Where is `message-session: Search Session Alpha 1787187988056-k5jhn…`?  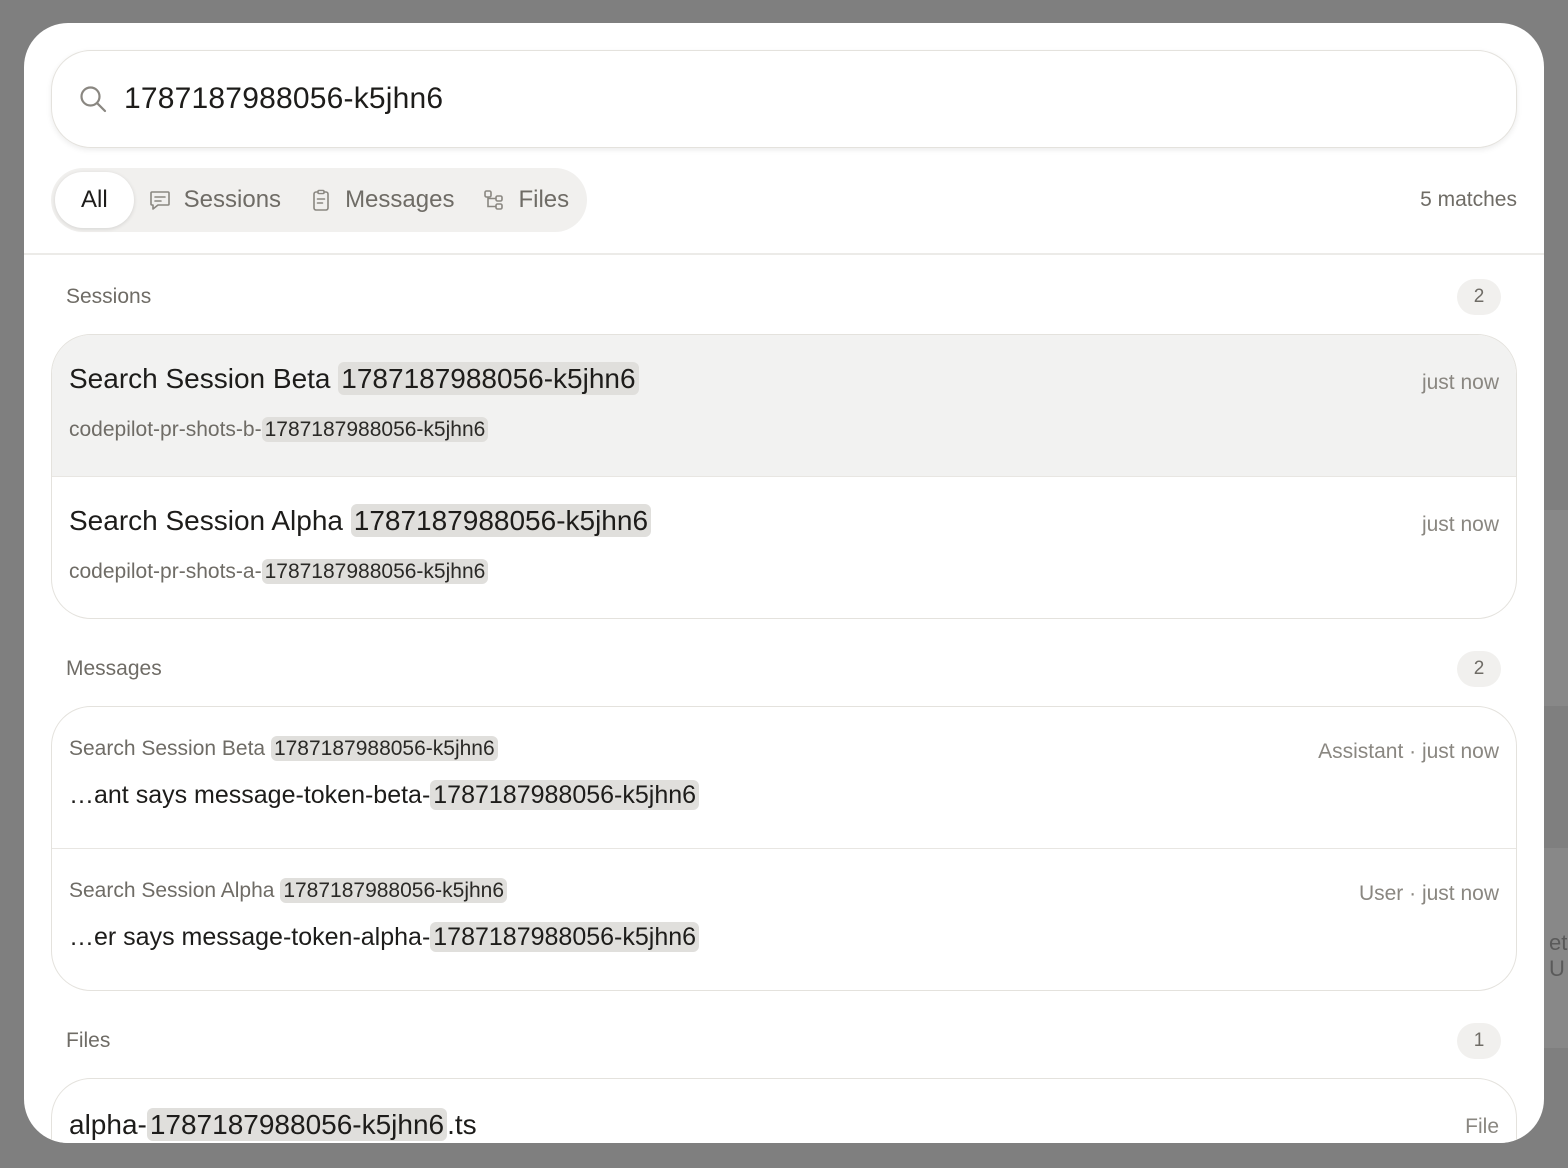
message-session: Search Session Alpha 1787187988056-k5jhn… is located at coordinates (288, 890).